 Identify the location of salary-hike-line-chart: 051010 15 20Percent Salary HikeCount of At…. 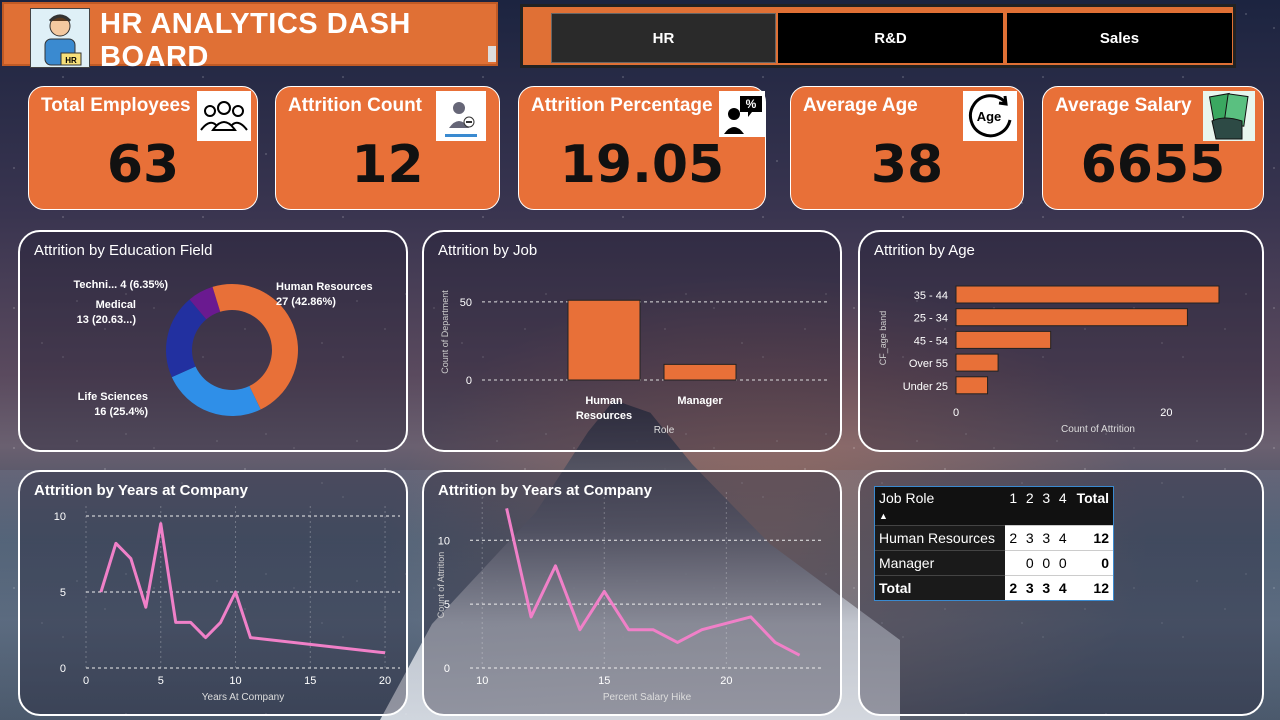
(630, 597).